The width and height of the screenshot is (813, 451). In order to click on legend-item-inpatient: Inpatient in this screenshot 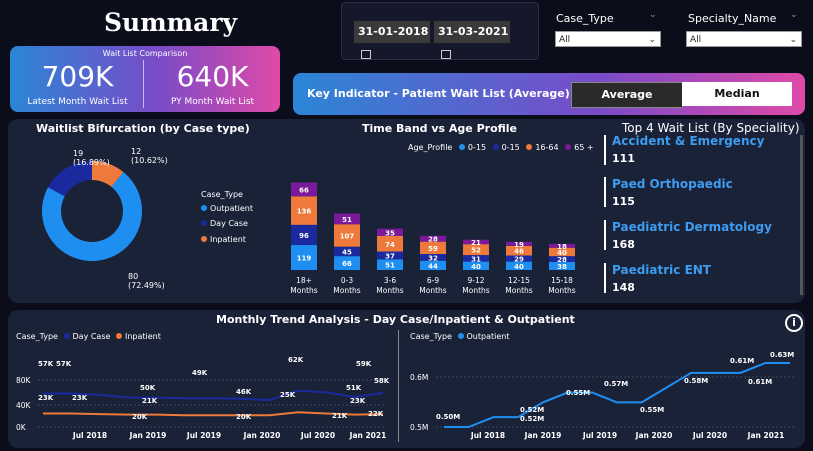, I will do `click(223, 239)`.